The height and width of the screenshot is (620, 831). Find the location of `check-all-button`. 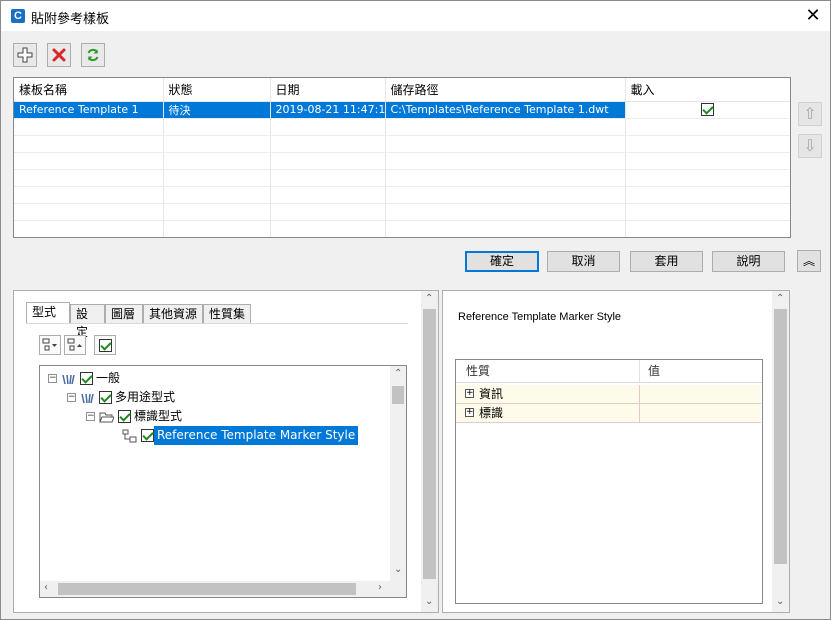

check-all-button is located at coordinates (105, 345).